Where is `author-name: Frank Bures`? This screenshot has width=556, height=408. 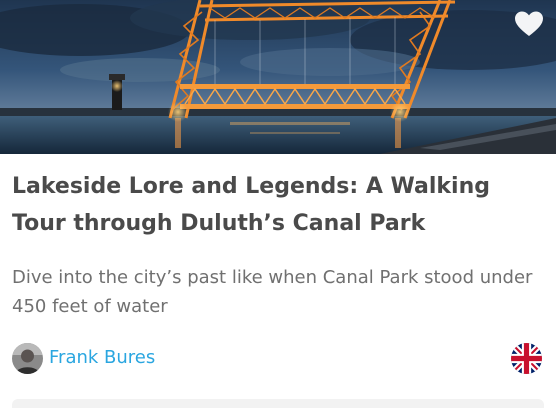
author-name: Frank Bures is located at coordinates (102, 358).